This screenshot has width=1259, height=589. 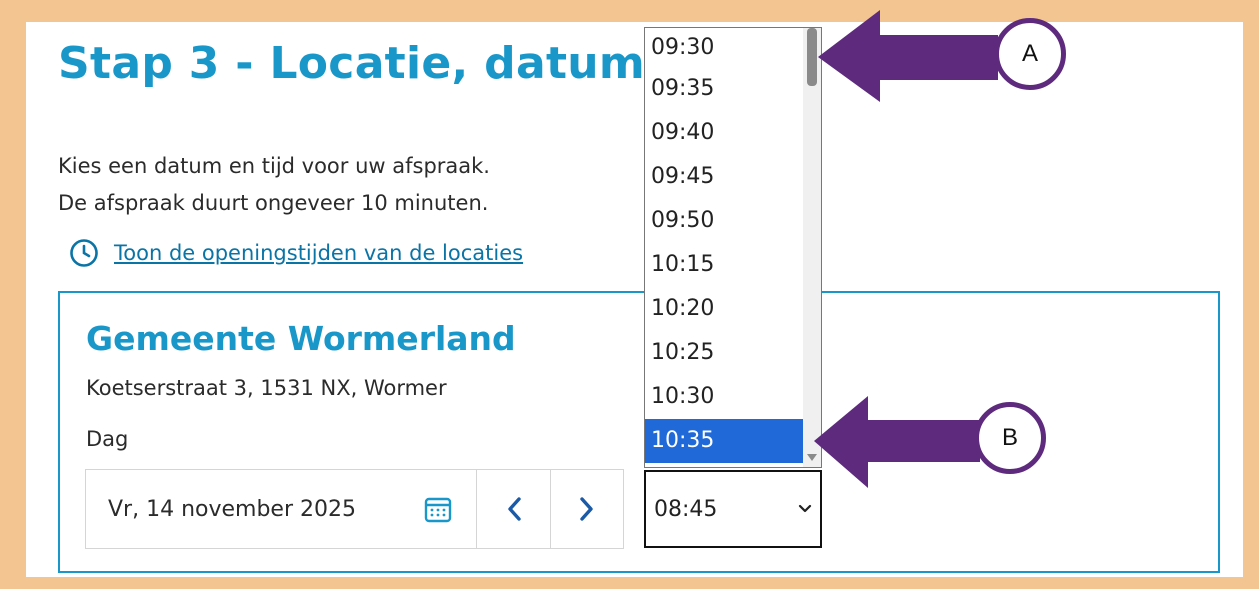 What do you see at coordinates (733, 441) in the screenshot?
I see `time-option-highlighted: 10:35` at bounding box center [733, 441].